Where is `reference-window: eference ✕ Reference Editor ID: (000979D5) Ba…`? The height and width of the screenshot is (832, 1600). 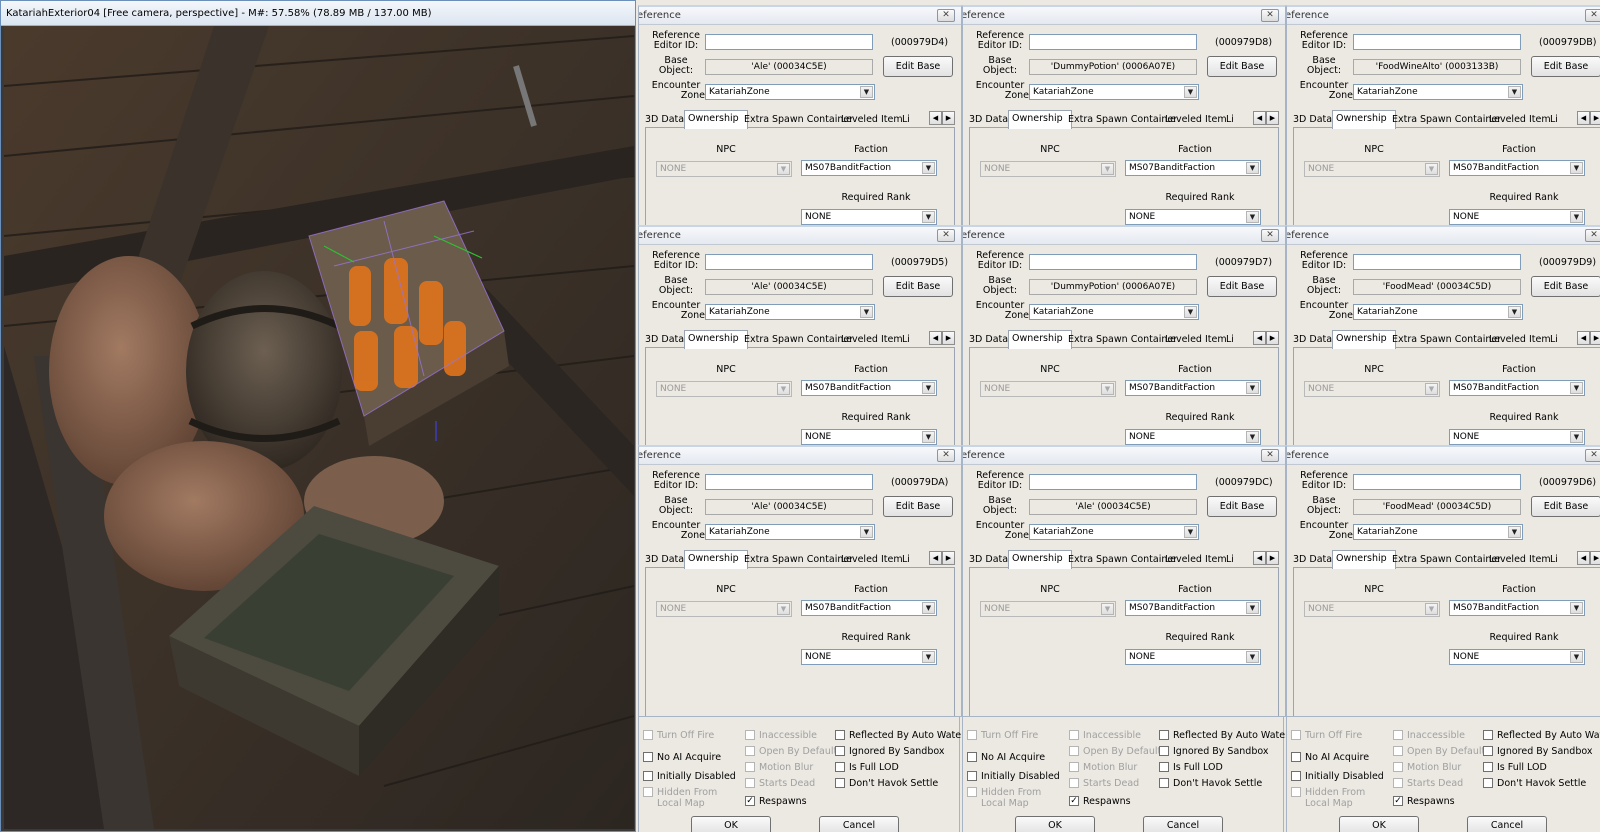 reference-window: eference ✕ Reference Editor ID: (000979D5) Ba… is located at coordinates (800, 335).